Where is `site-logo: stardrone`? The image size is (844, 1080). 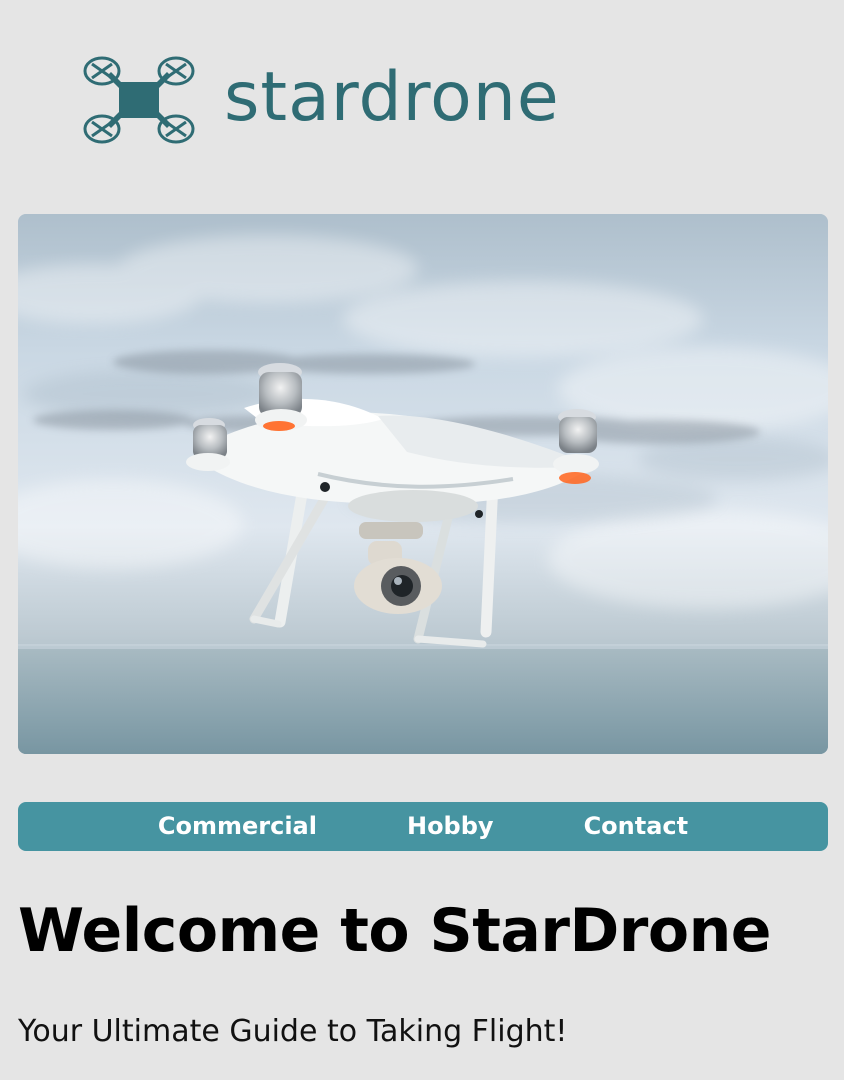
site-logo: stardrone is located at coordinates (321, 100).